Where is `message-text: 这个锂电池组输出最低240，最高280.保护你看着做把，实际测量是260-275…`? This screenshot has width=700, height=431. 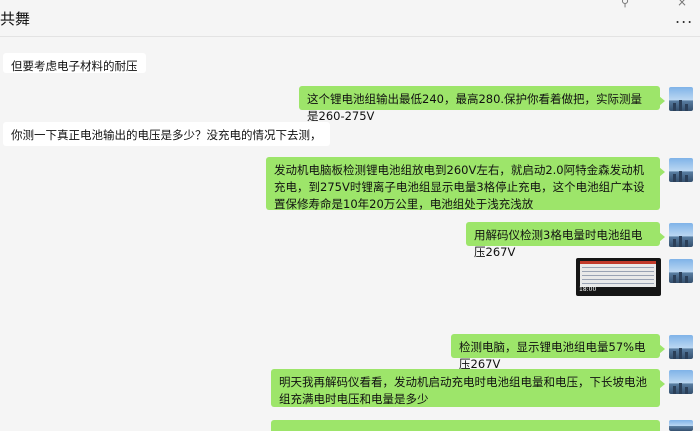 message-text: 这个锂电池组输出最低240，最高280.保护你看着做把，实际测量是260-275… is located at coordinates (475, 107).